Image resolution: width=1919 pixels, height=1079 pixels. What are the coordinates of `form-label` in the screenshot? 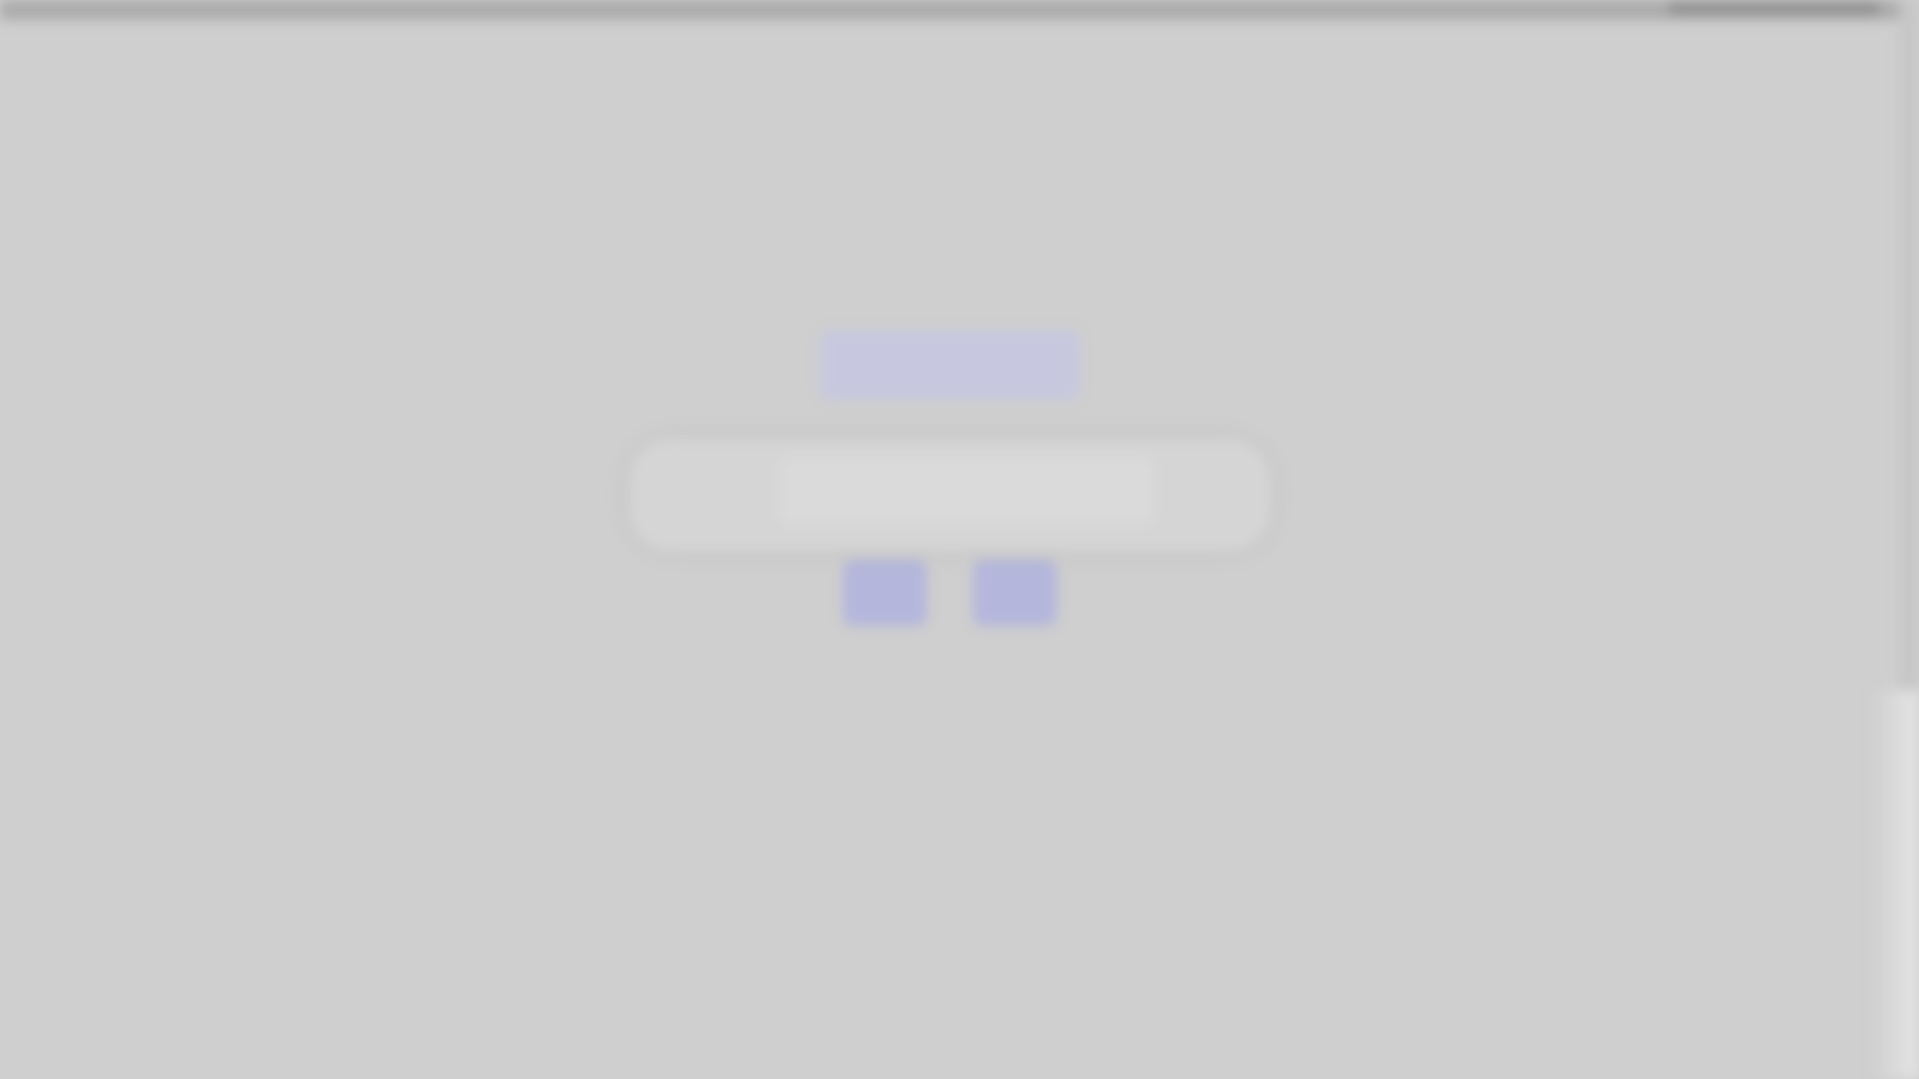 It's located at (730, 499).